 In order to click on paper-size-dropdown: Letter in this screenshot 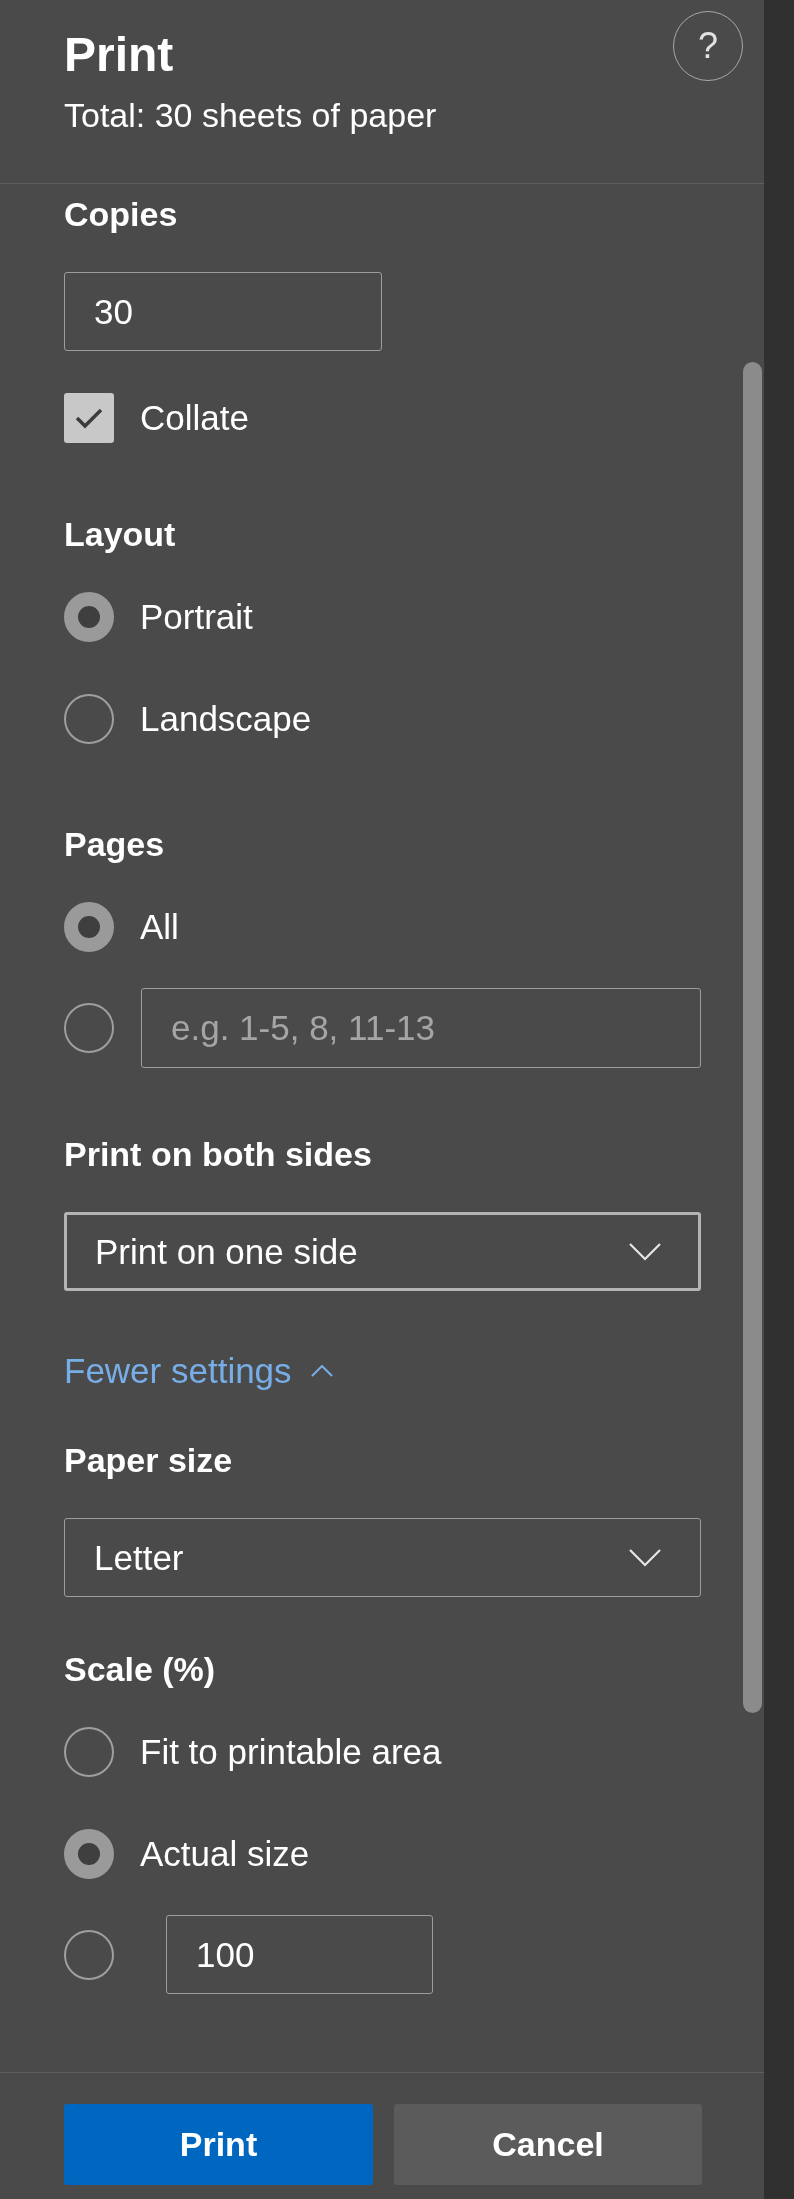, I will do `click(382, 1557)`.